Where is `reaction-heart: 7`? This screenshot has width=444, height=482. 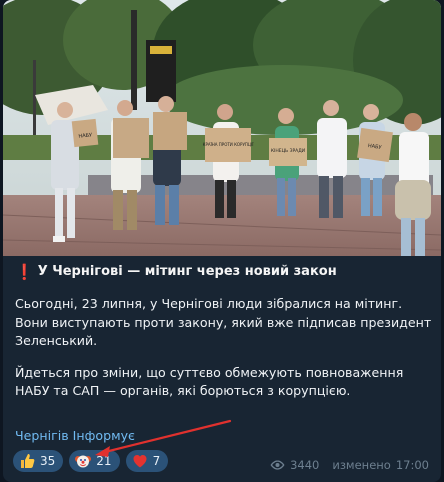
reaction-heart: 7 is located at coordinates (147, 461).